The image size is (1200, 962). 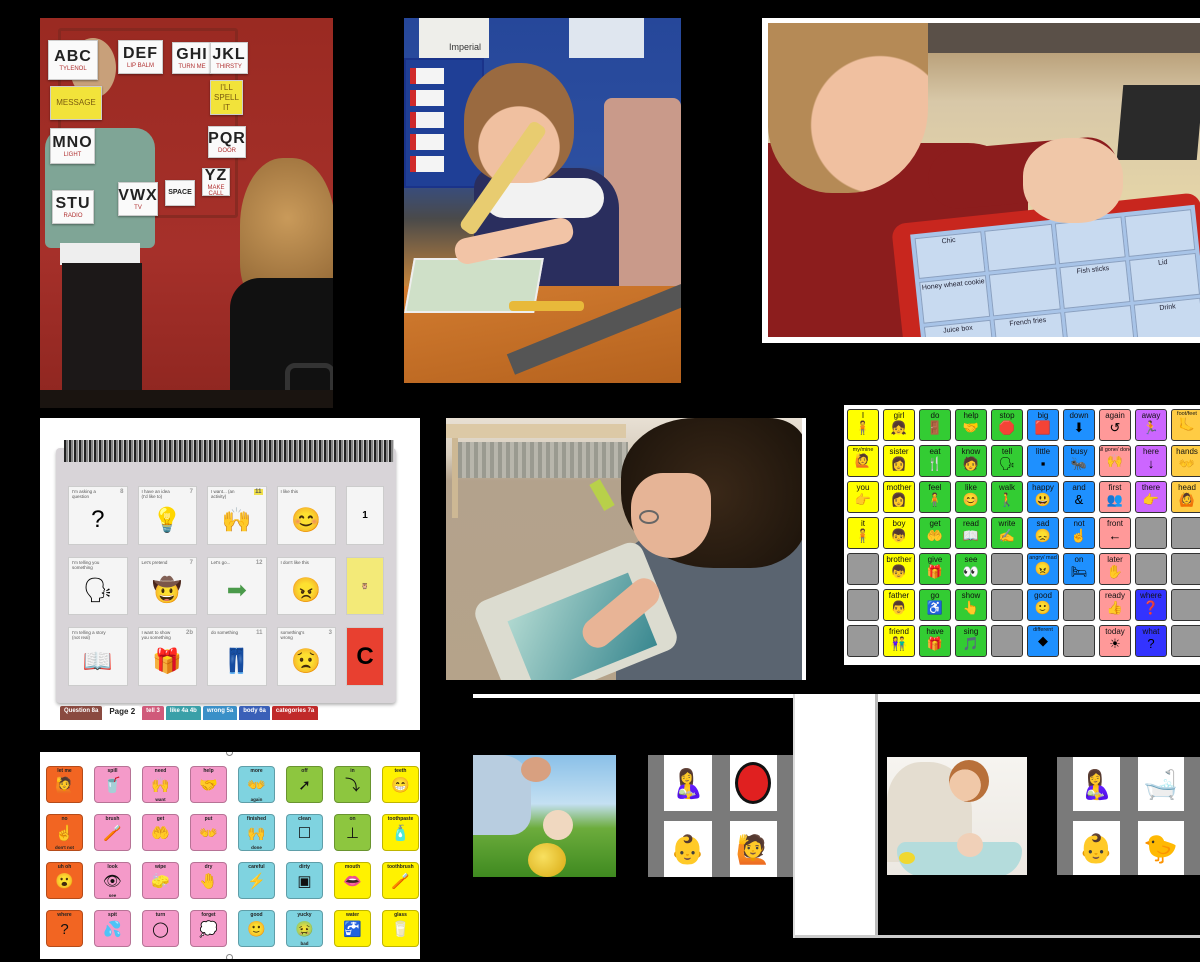 I want to click on book-cell: do something 11 👖, so click(x=237, y=656).